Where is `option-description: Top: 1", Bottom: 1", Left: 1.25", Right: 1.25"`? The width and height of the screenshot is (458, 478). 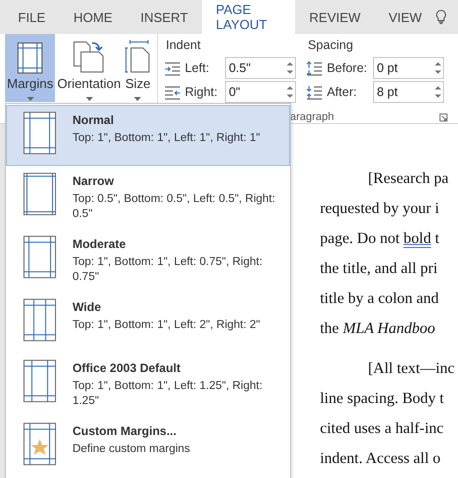
option-description: Top: 1", Bottom: 1", Left: 1.25", Right: 1.25" is located at coordinates (168, 394).